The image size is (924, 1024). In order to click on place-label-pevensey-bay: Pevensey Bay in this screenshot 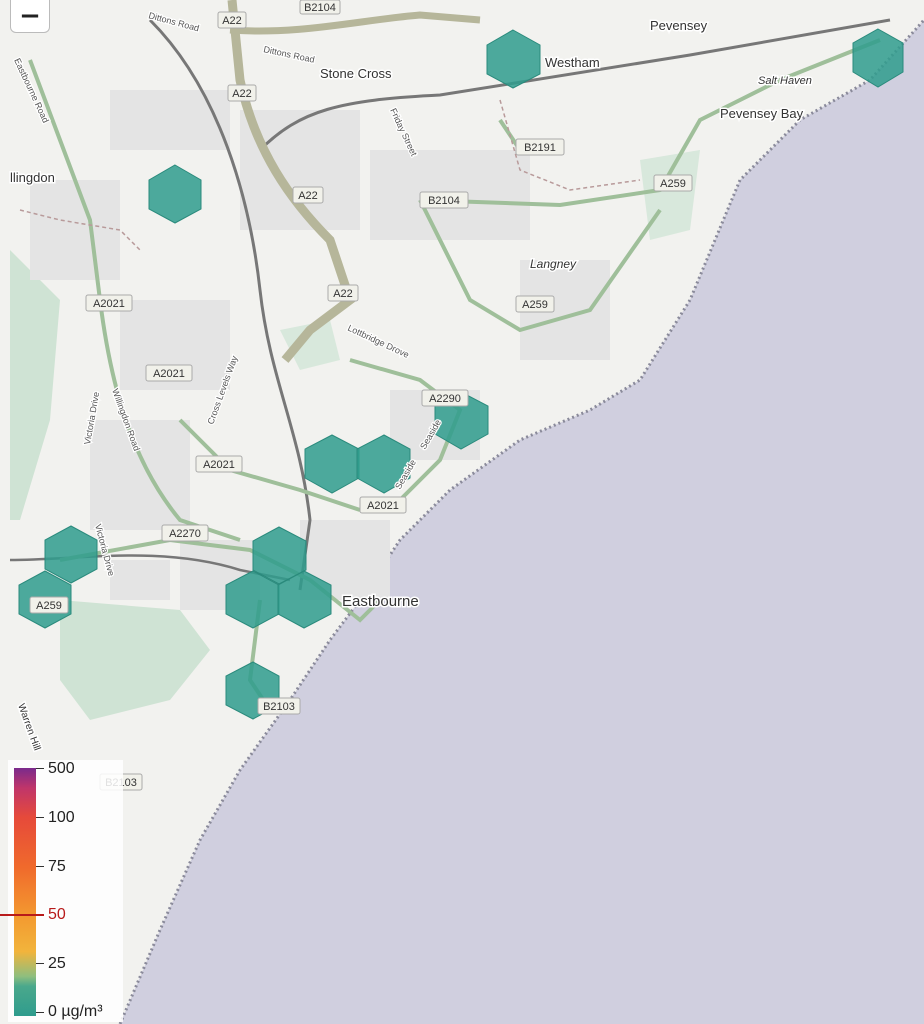, I will do `click(762, 113)`.